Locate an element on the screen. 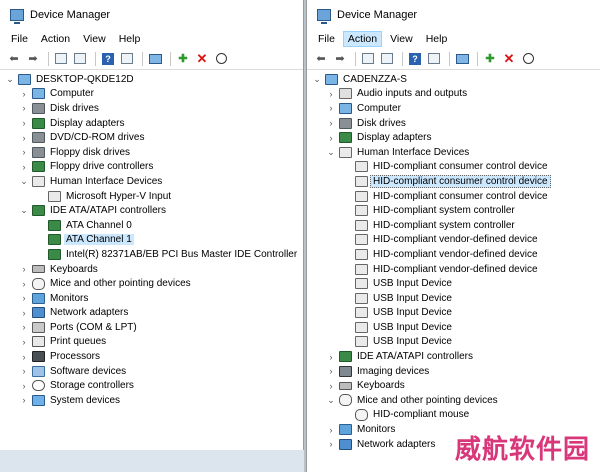 This screenshot has width=600, height=472. tree-category: › Display adapters is located at coordinates (151, 123).